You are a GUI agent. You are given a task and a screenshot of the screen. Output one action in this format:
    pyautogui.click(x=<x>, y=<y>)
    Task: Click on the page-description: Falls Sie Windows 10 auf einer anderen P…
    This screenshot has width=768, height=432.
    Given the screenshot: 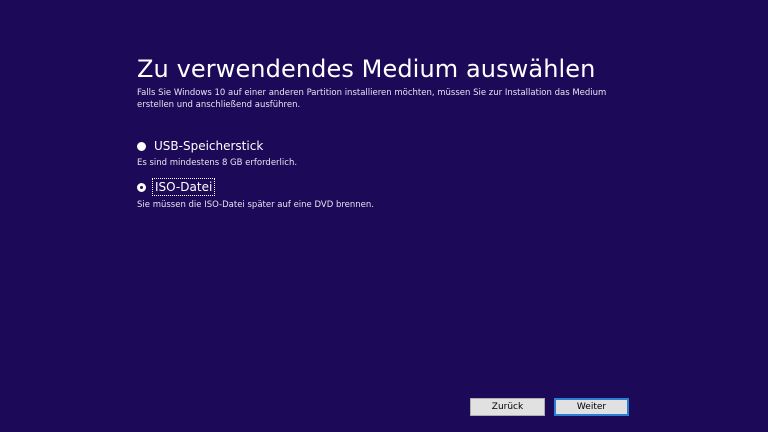 What is the action you would take?
    pyautogui.click(x=372, y=99)
    